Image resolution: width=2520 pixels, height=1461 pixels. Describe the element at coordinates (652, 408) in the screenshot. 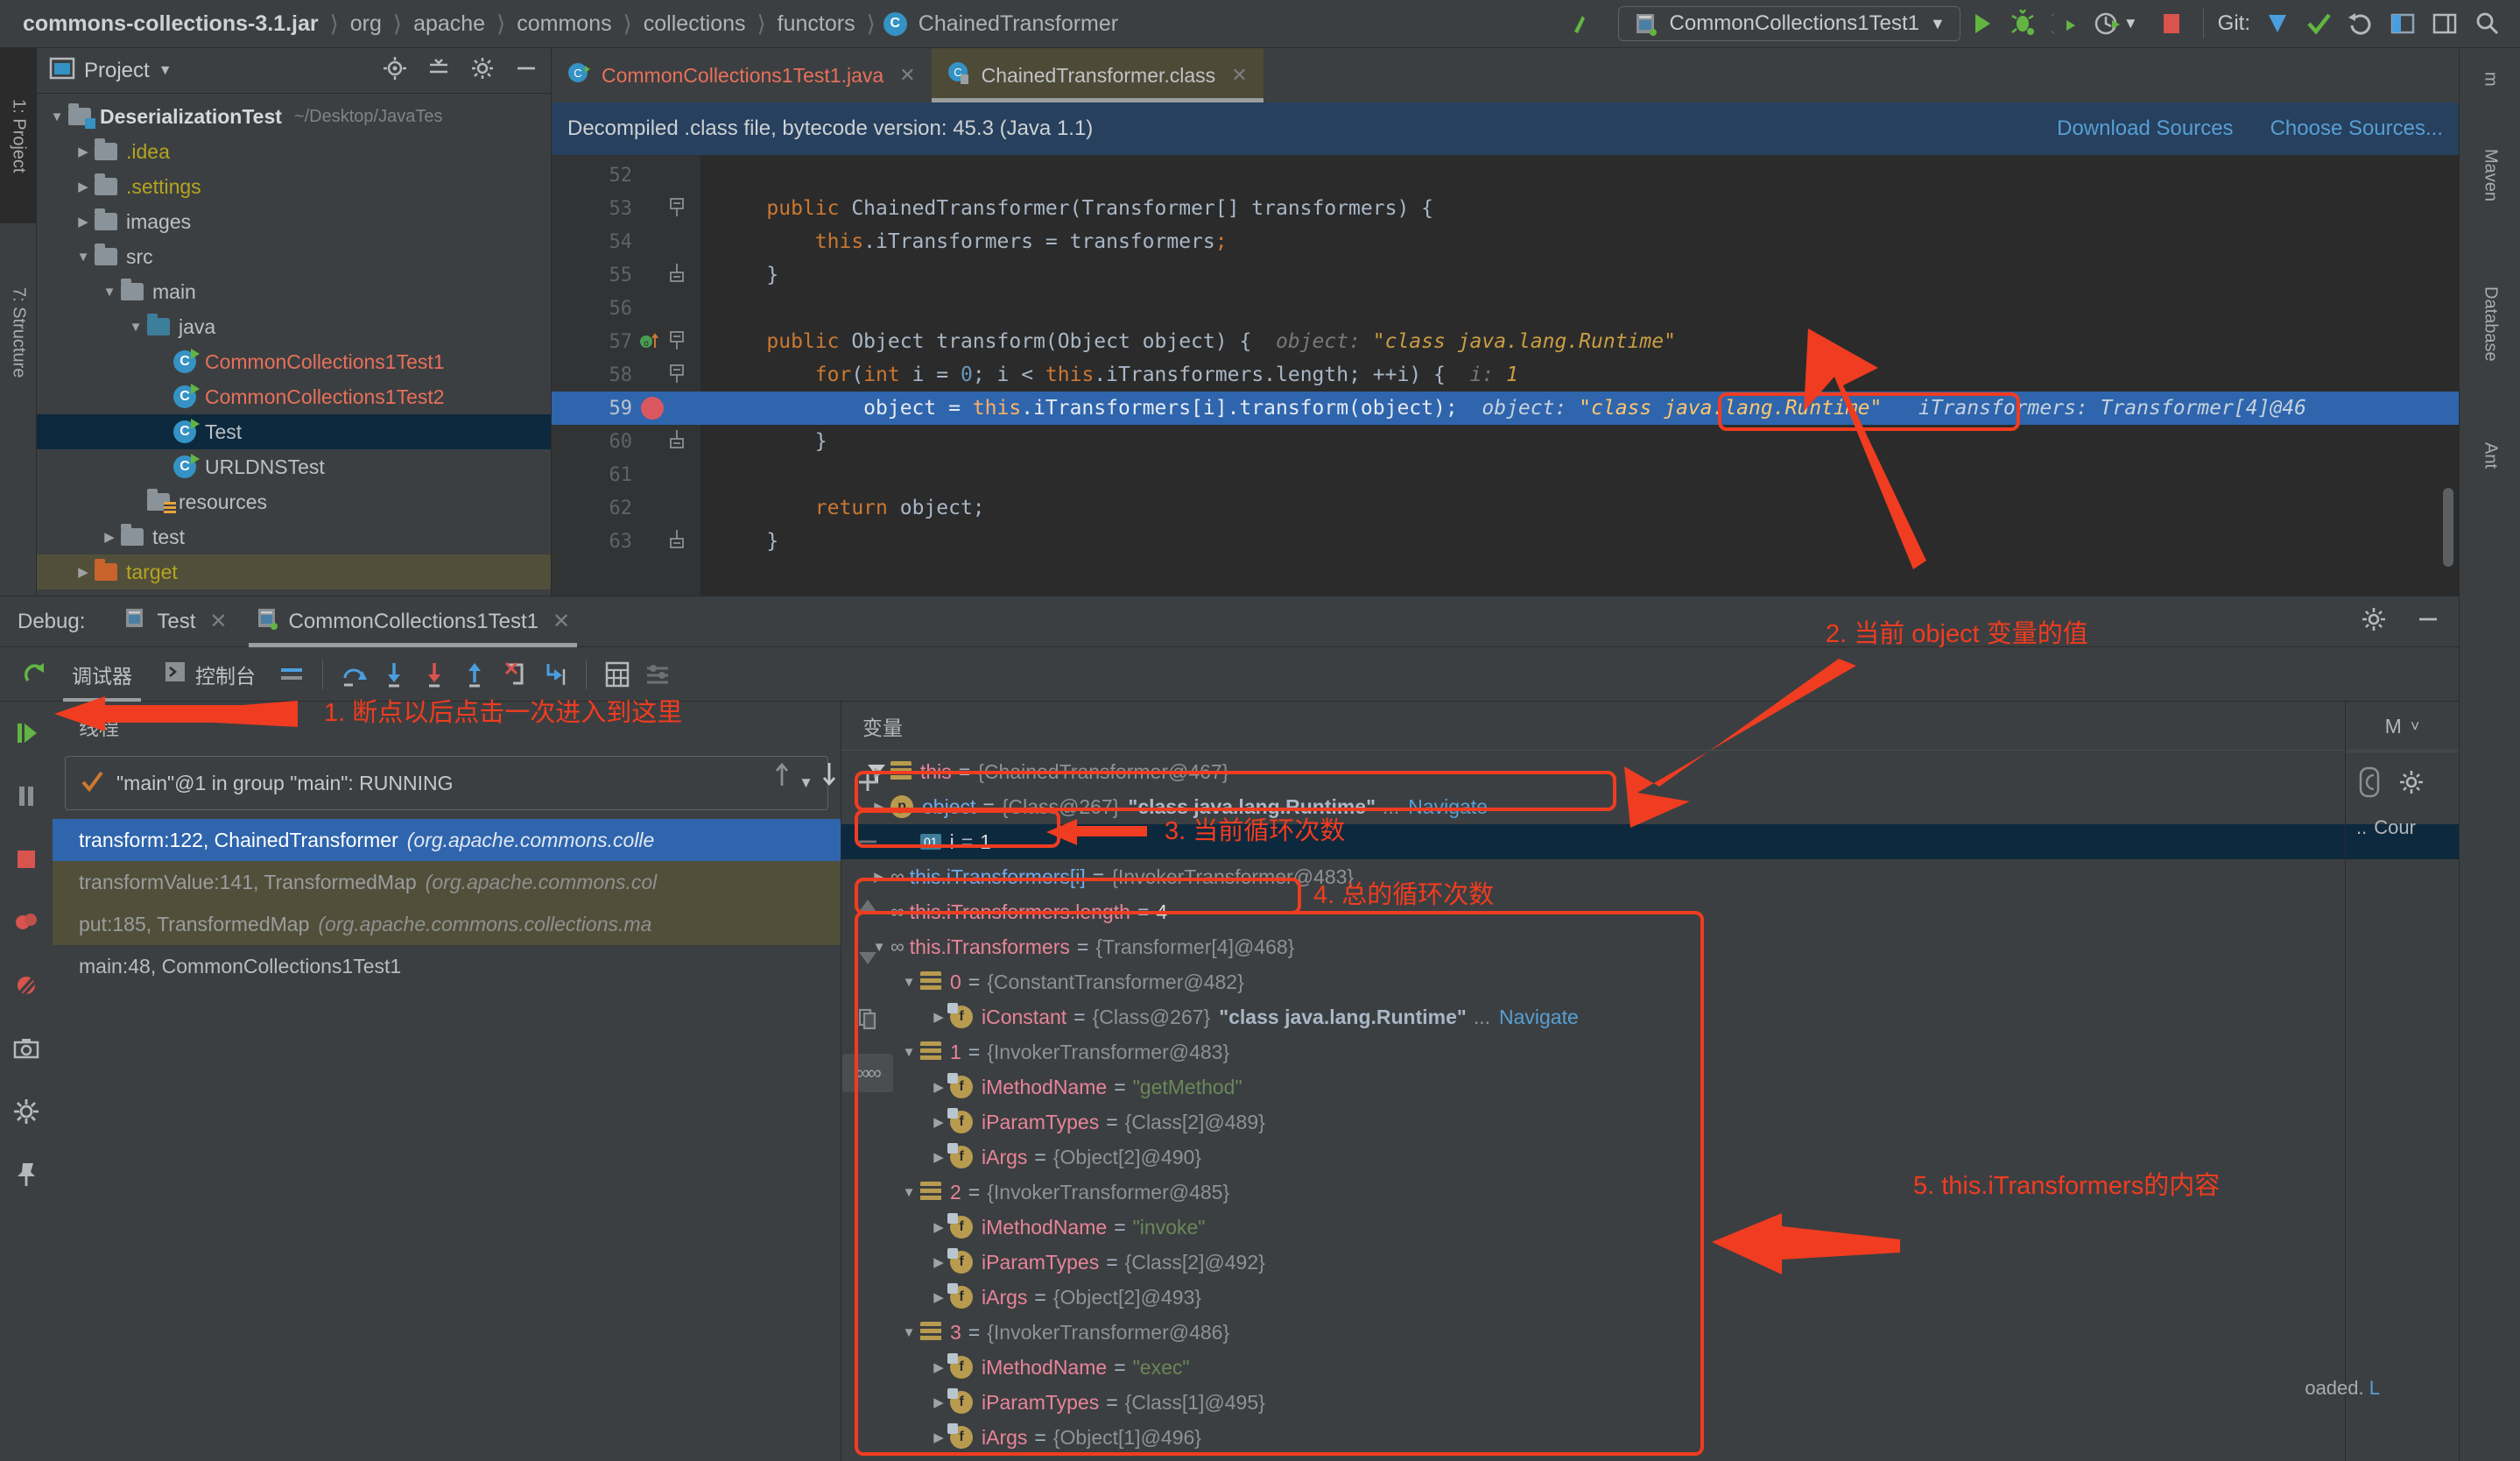

I see `breakpoint-icon` at that location.